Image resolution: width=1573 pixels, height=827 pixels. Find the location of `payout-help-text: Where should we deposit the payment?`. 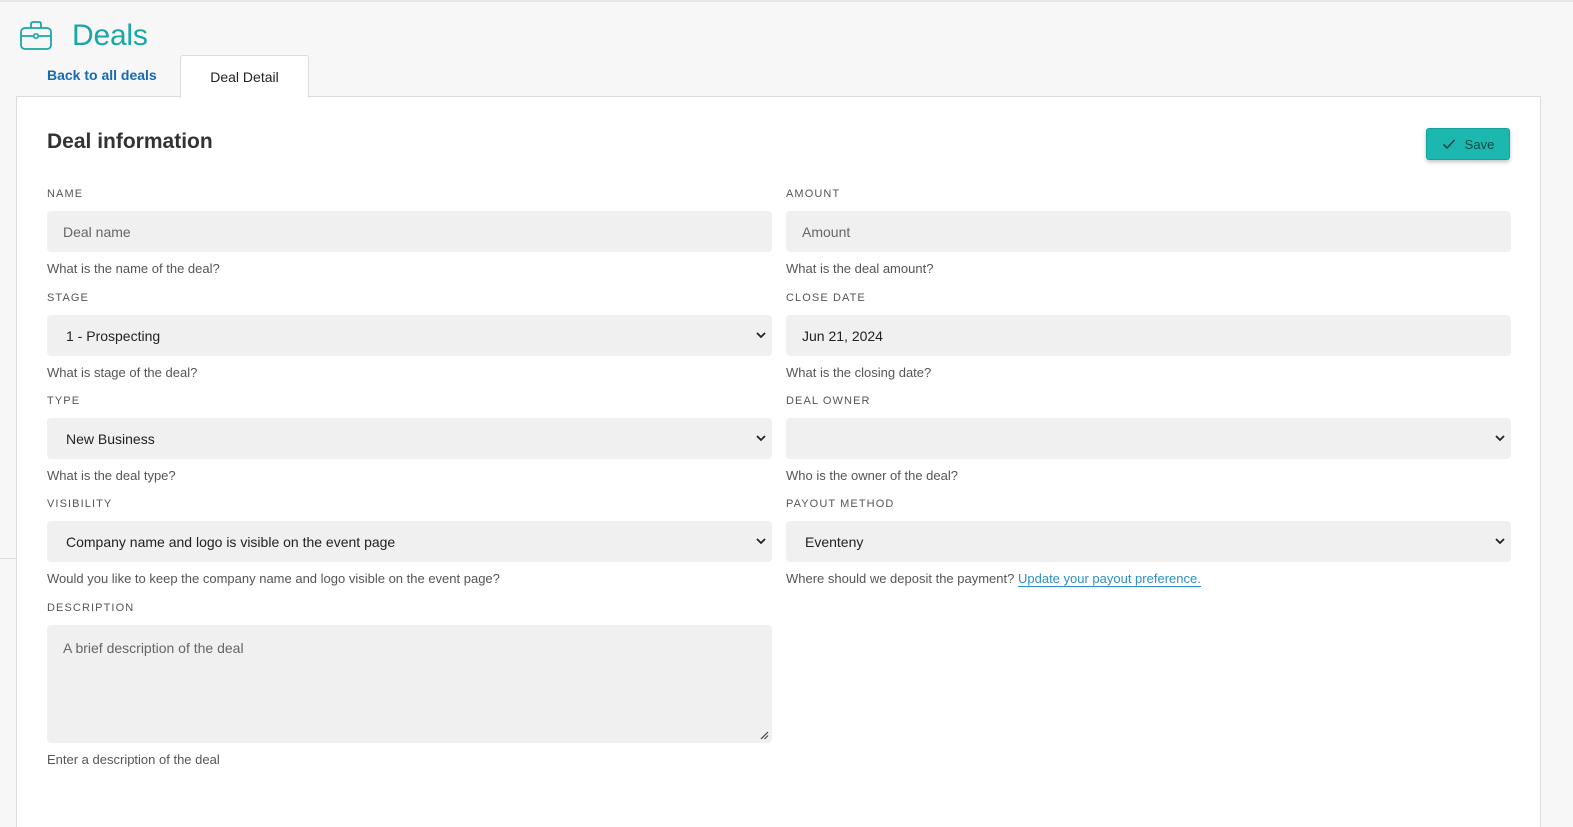

payout-help-text: Where should we deposit the payment? is located at coordinates (900, 578).